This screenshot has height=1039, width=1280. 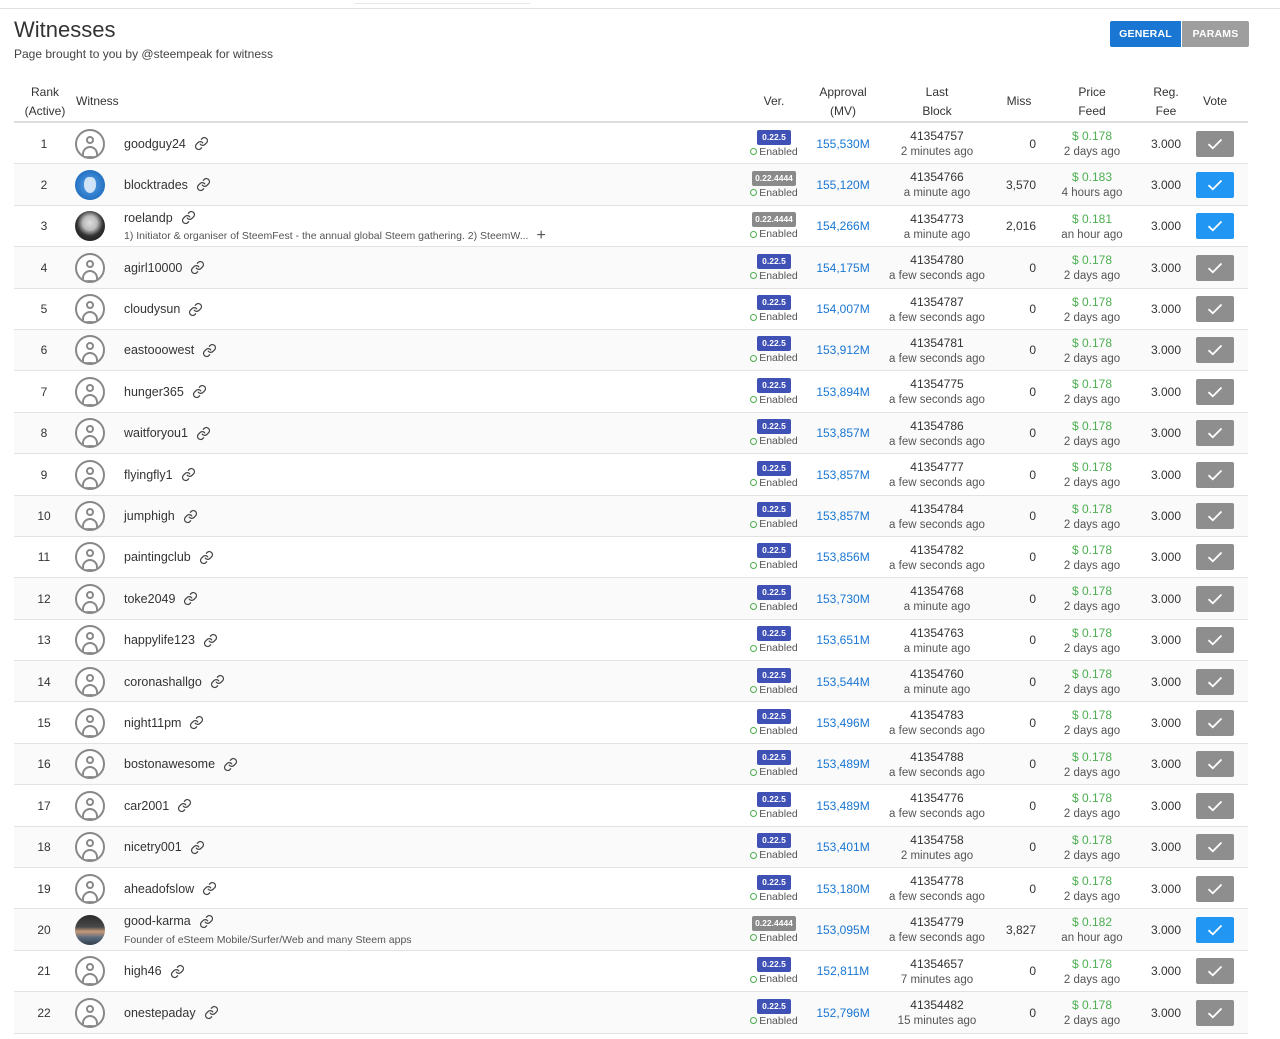 What do you see at coordinates (843, 184) in the screenshot?
I see `approval: 155,120M` at bounding box center [843, 184].